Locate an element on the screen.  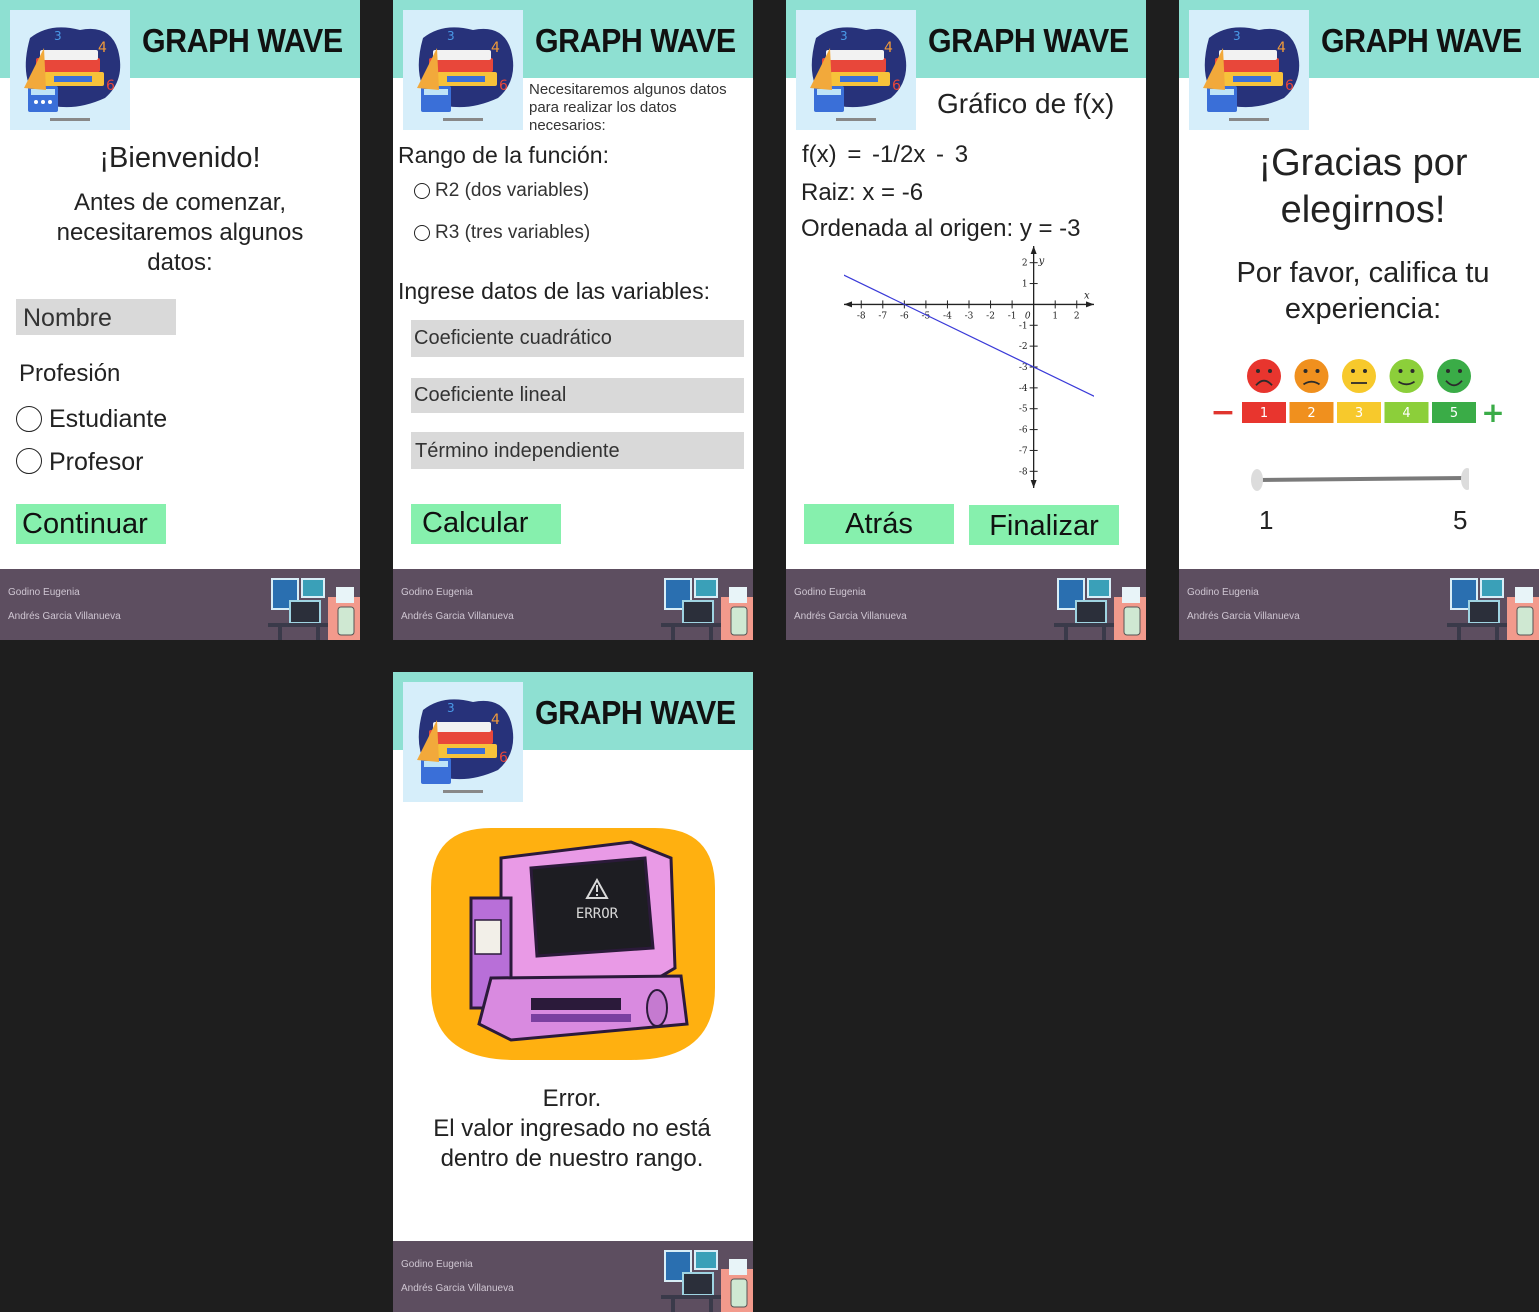
calculate-button: Calcular is located at coordinates (486, 524).